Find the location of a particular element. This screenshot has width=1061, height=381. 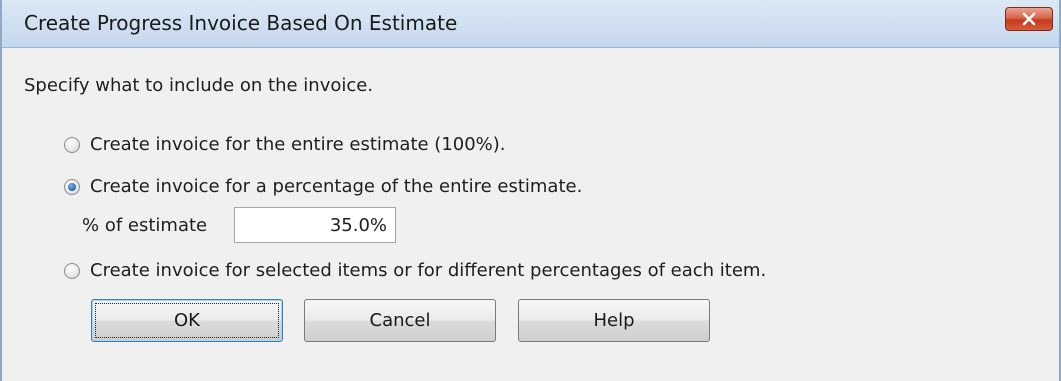

radio-selected-items is located at coordinates (72, 271).